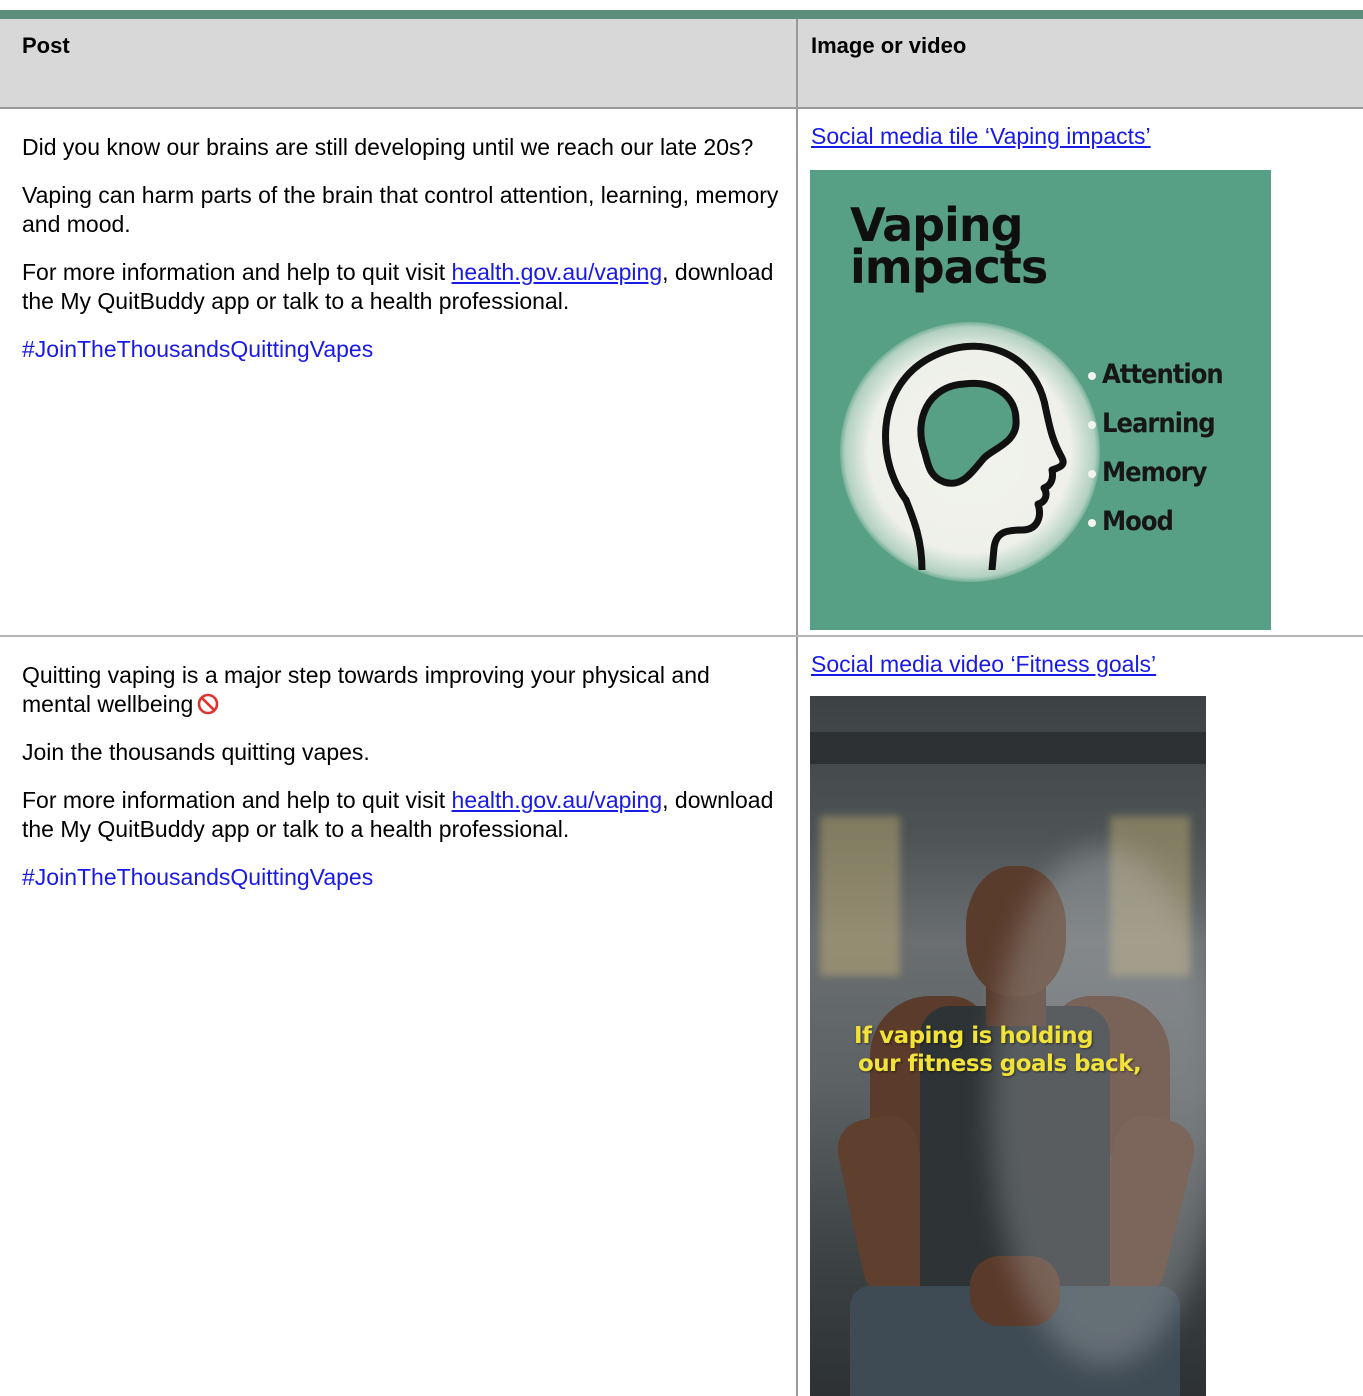 This screenshot has height=1396, width=1363. I want to click on tile-impact-list: Attention Learning Memory Mood, so click(1156, 448).